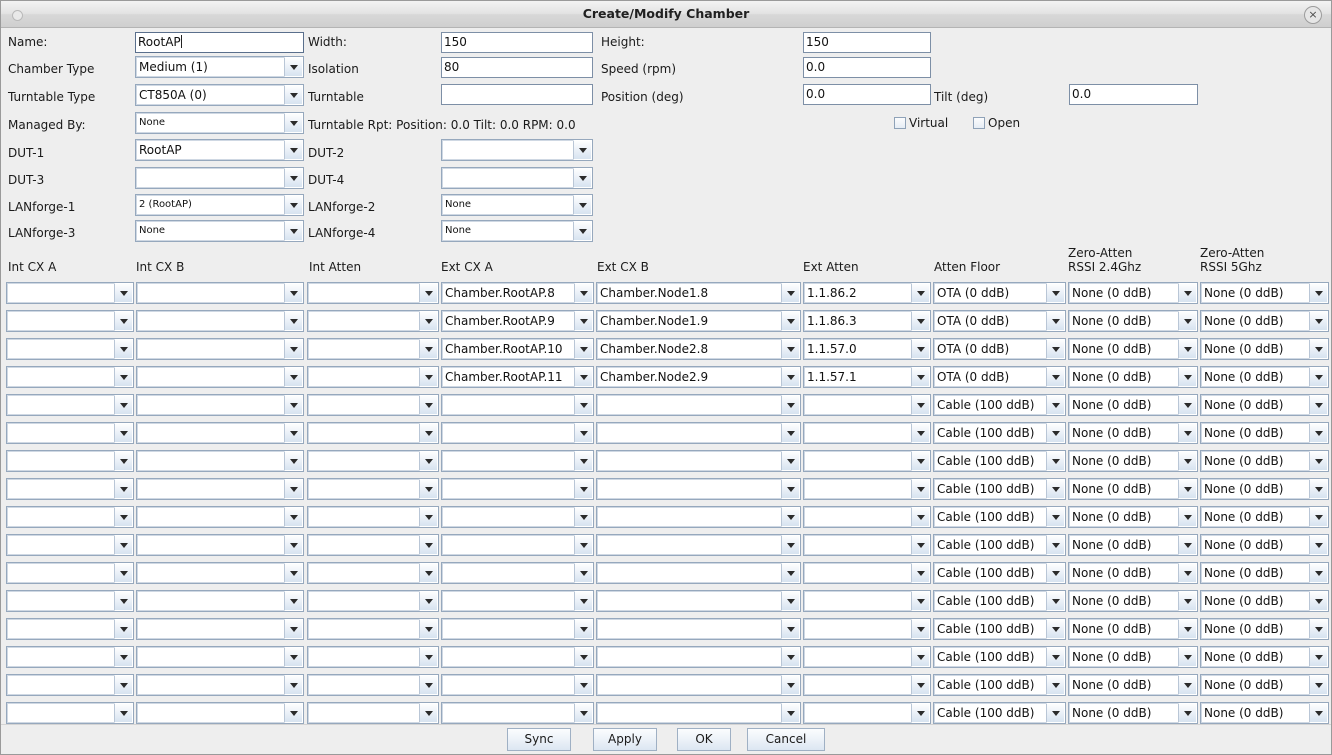  I want to click on close-icon: ×, so click(1313, 15).